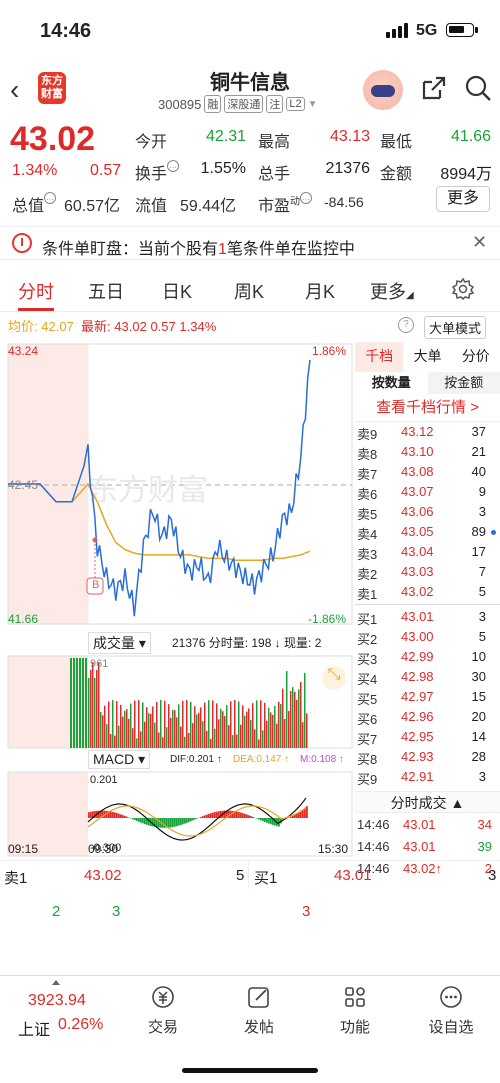 The image size is (500, 1083). What do you see at coordinates (451, 1010) in the screenshot?
I see `nav-watchlist: 设自选` at bounding box center [451, 1010].